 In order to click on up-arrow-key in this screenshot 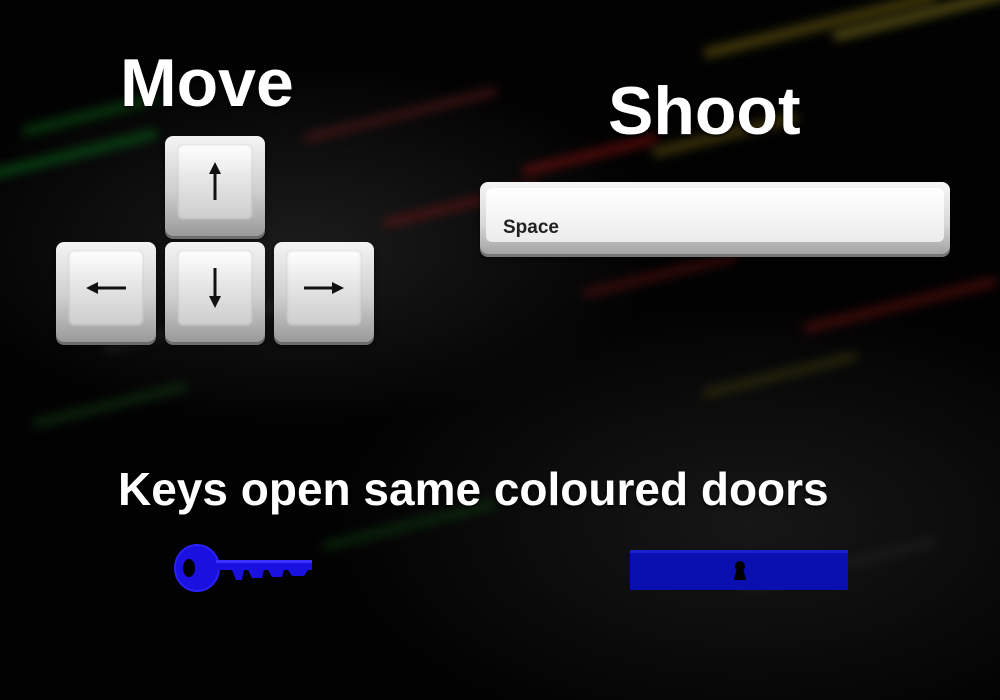, I will do `click(215, 186)`.